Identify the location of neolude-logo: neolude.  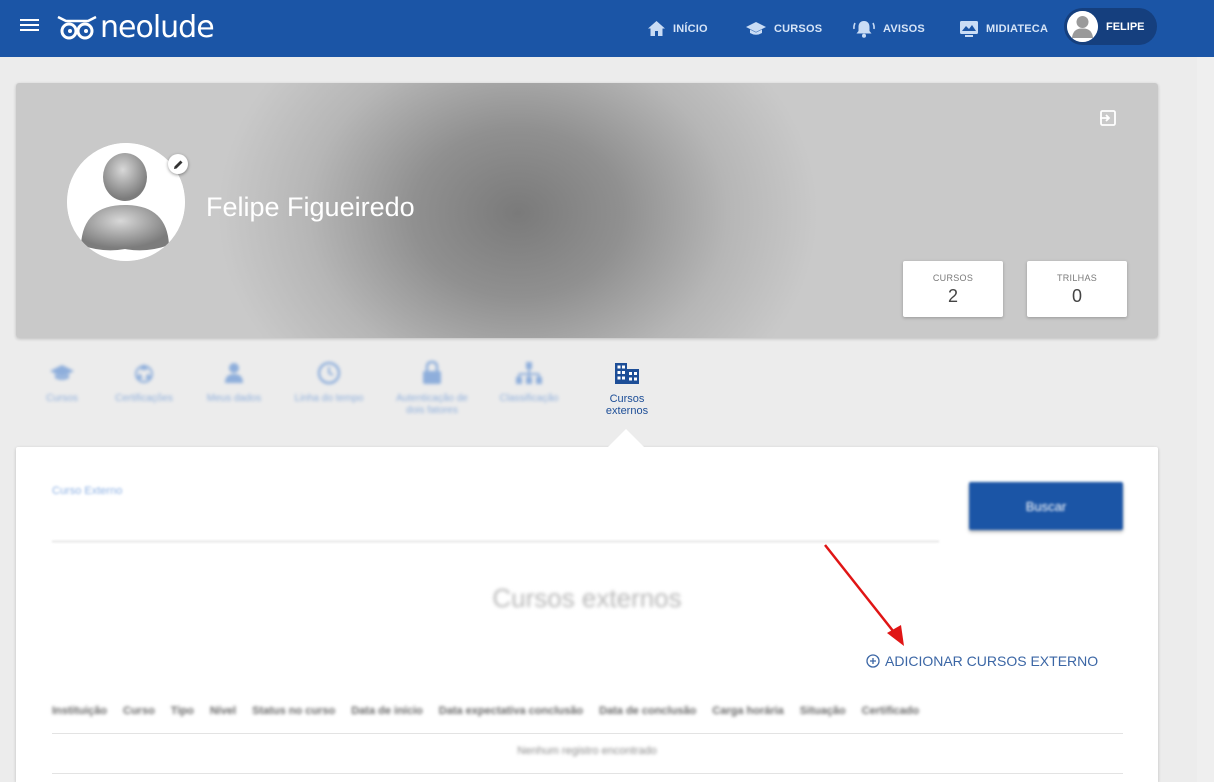
(135, 27).